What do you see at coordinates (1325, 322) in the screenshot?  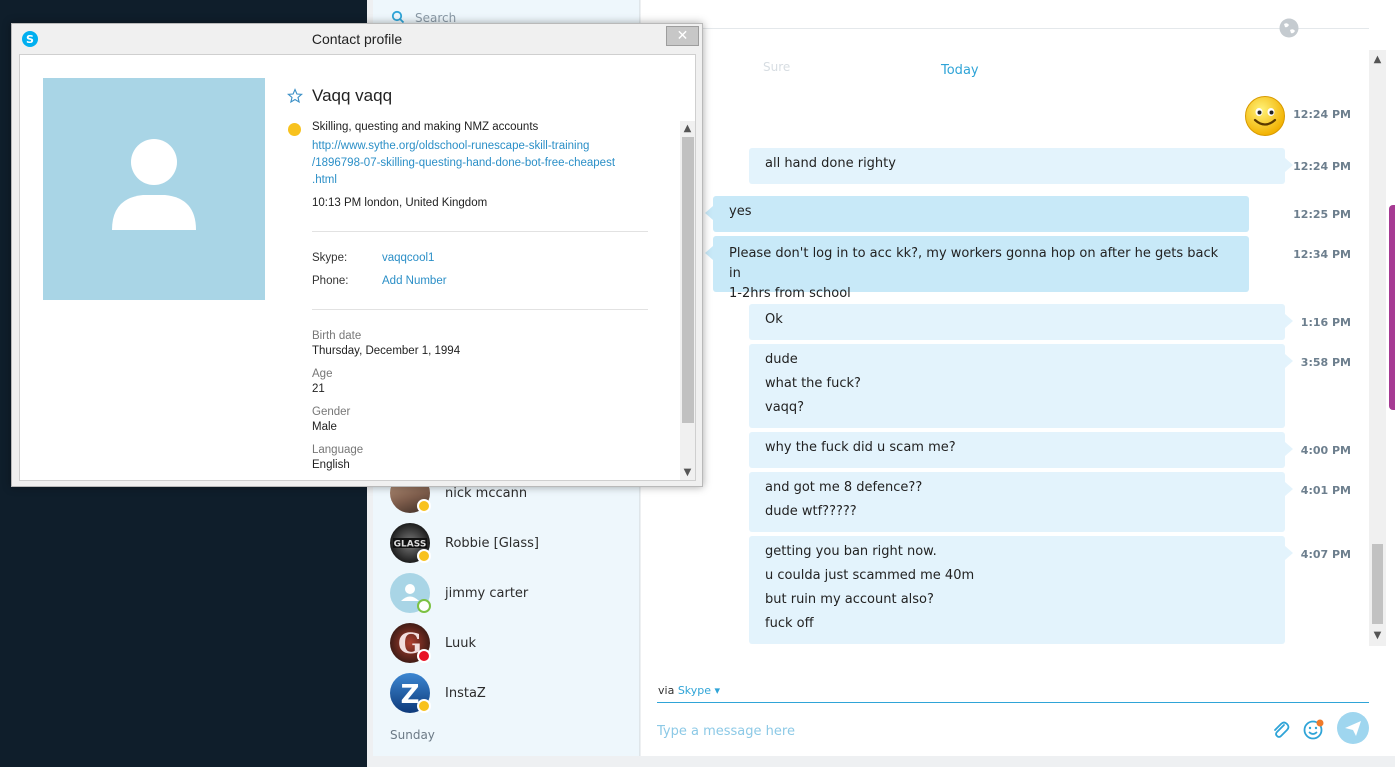 I see `message-timestamp: 1:16 PM` at bounding box center [1325, 322].